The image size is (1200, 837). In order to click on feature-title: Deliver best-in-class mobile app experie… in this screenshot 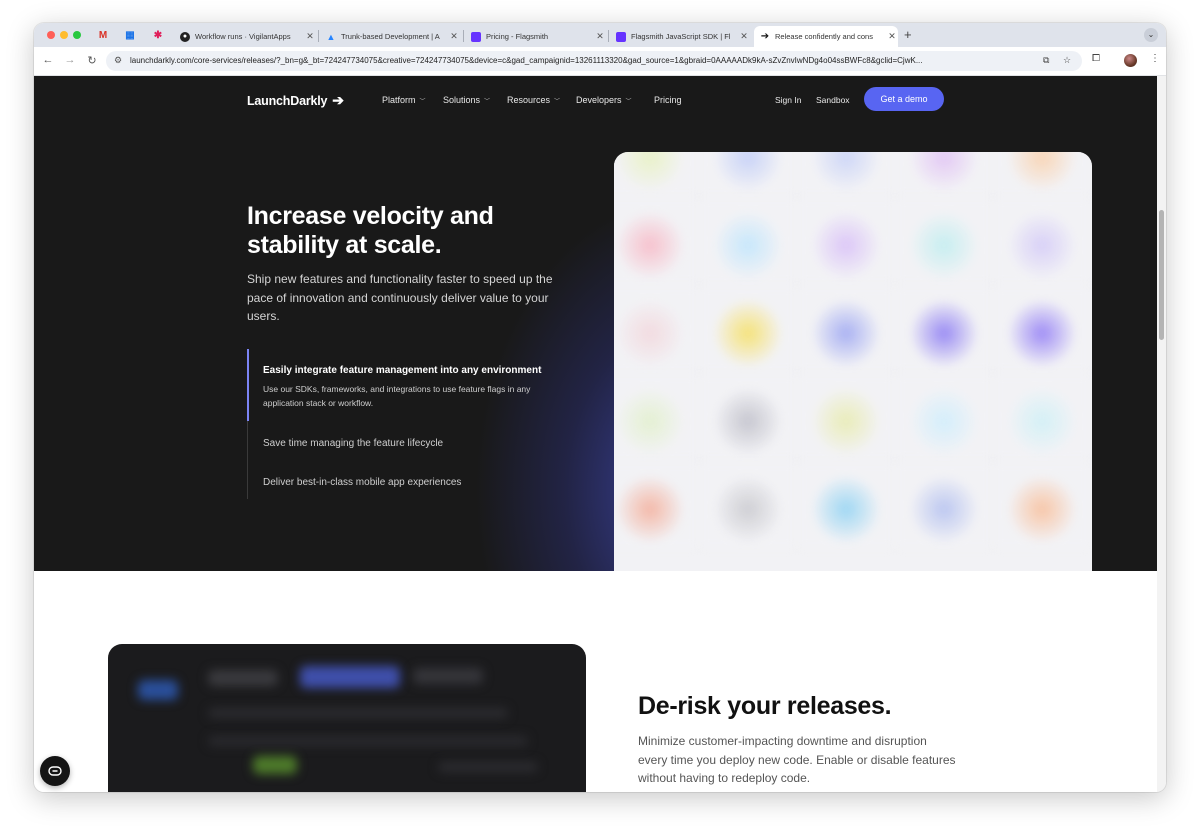, I will do `click(362, 482)`.